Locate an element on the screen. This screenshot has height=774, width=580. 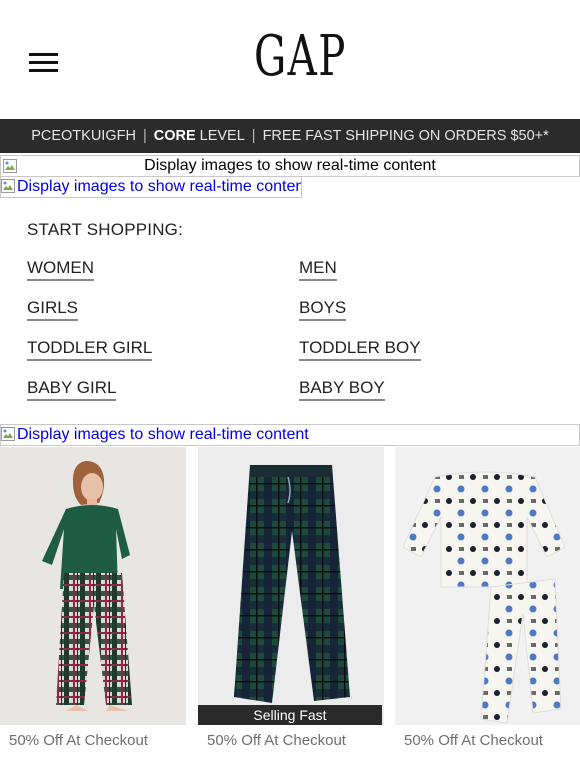
product-card-womens-pajamas is located at coordinates (93, 586).